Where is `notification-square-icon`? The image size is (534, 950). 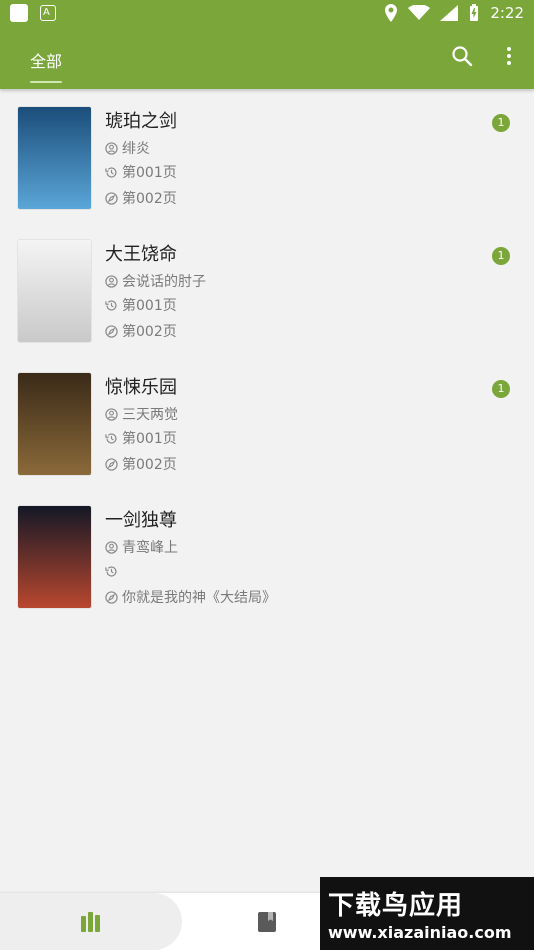
notification-square-icon is located at coordinates (19, 13).